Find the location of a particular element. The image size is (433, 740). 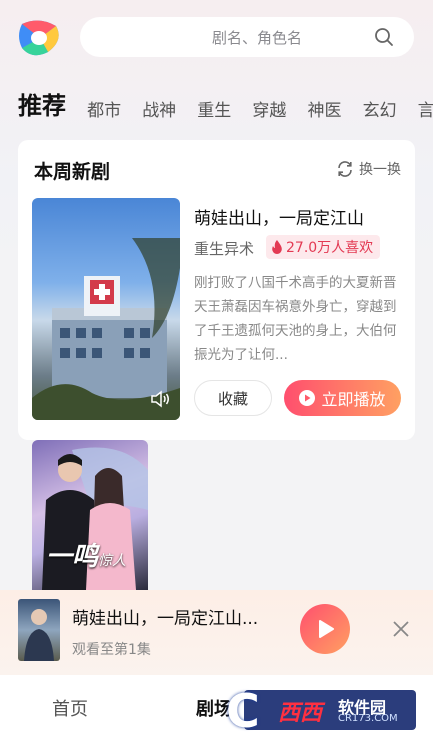

sound-icon is located at coordinates (160, 399).